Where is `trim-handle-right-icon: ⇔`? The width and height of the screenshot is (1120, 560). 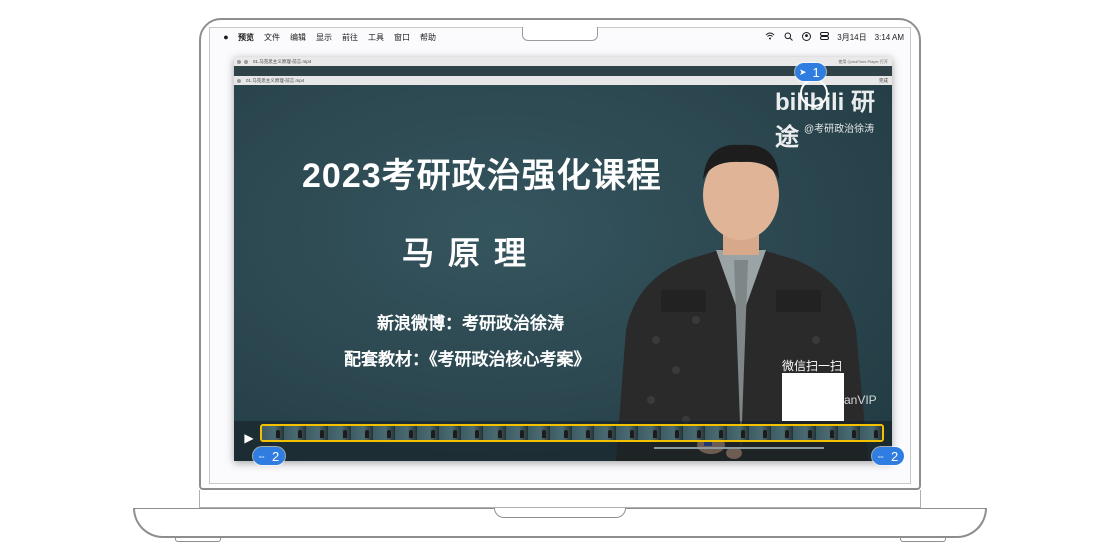
trim-handle-right-icon: ⇔ is located at coordinates (880, 456).